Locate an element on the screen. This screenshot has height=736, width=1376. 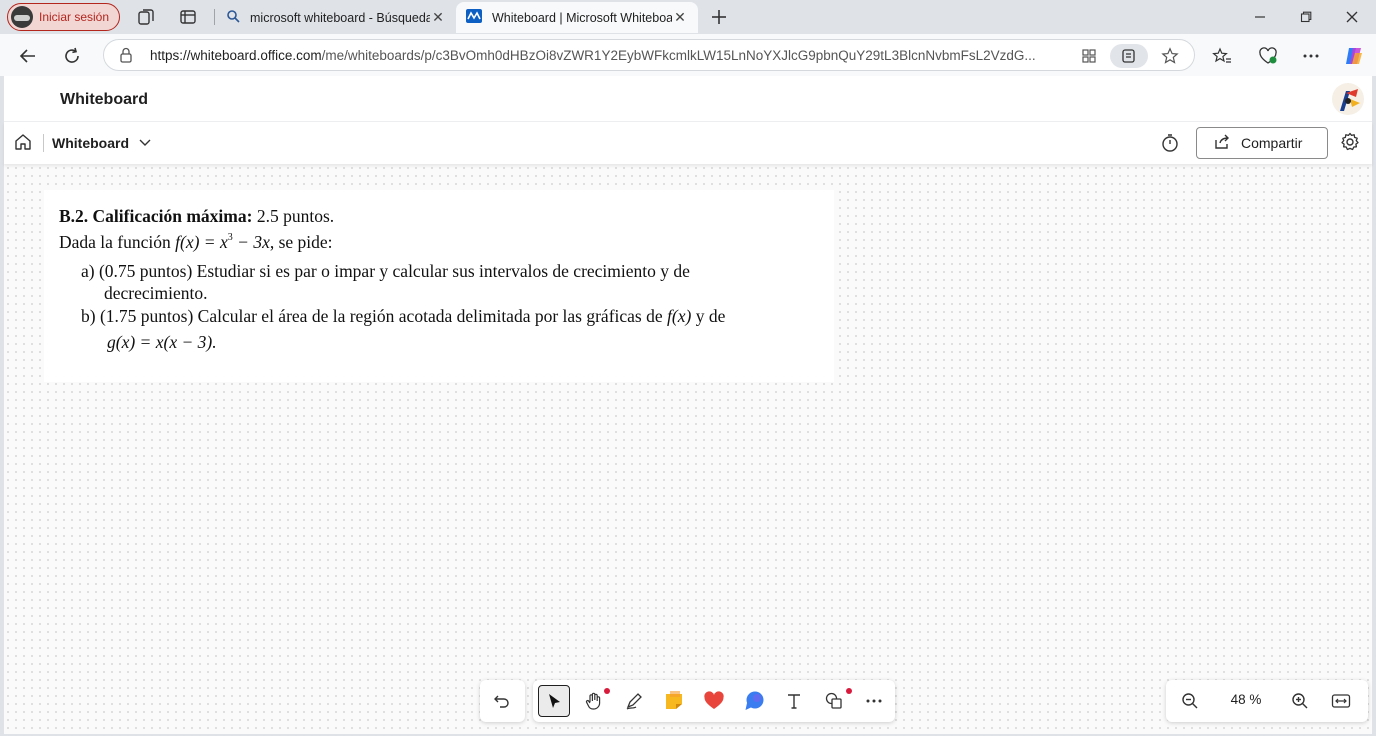
minimize-icon is located at coordinates (1260, 17).